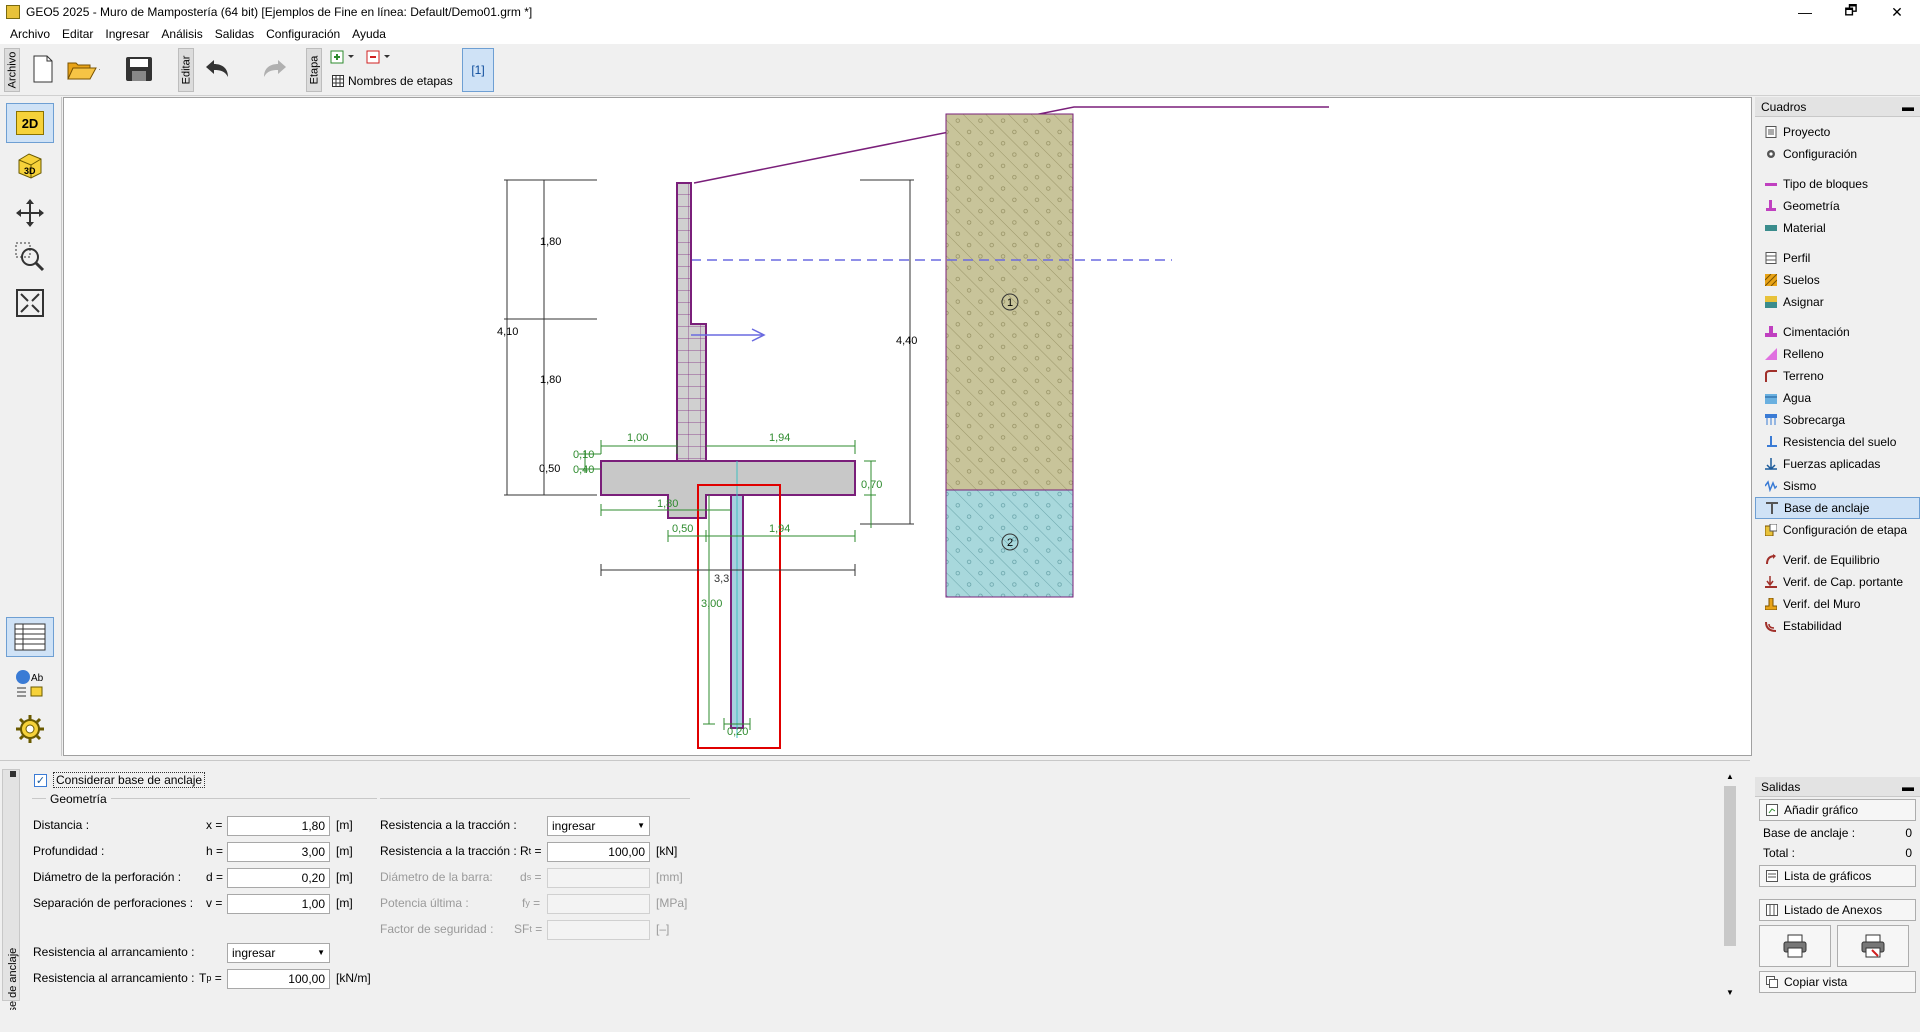 The height and width of the screenshot is (1032, 1920). I want to click on frame-terreno: Terreno, so click(1837, 376).